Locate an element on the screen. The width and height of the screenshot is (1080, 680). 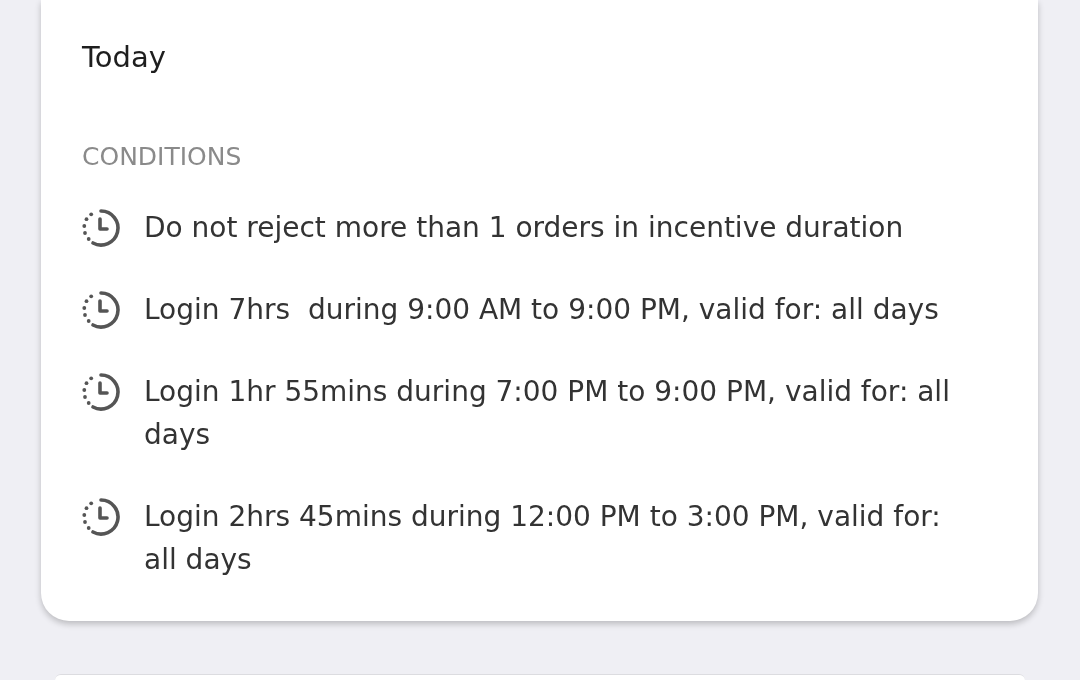
conditions-heading: CONDITIONS is located at coordinates (162, 157).